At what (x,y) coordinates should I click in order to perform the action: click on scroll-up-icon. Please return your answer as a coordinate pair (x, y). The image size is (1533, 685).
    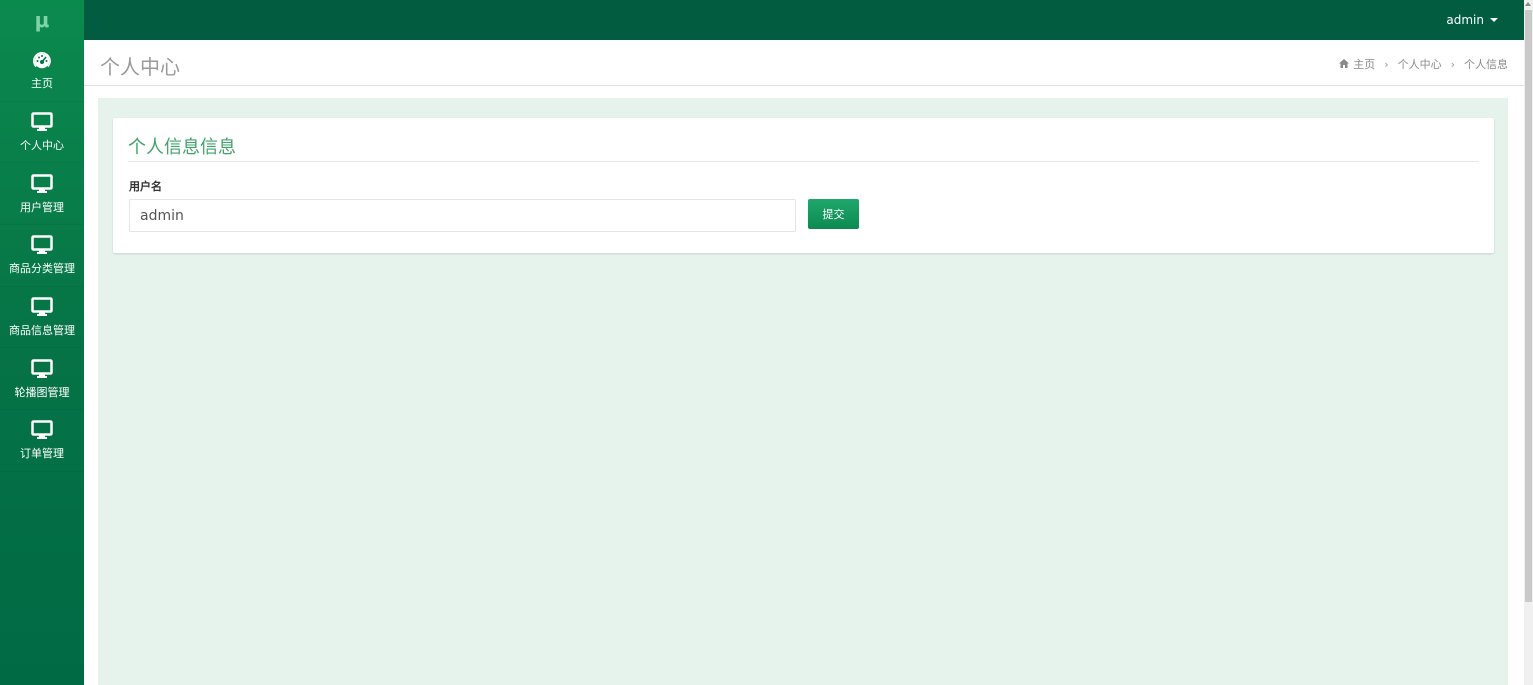
    Looking at the image, I should click on (1528, 4).